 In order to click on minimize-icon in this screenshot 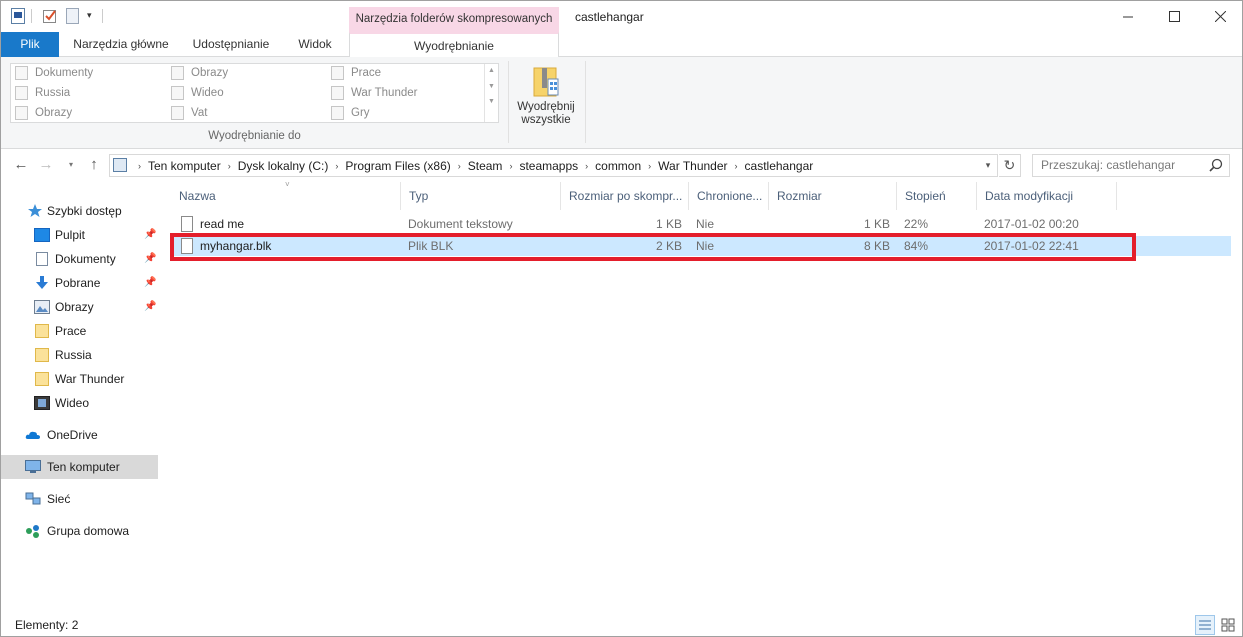, I will do `click(1127, 17)`.